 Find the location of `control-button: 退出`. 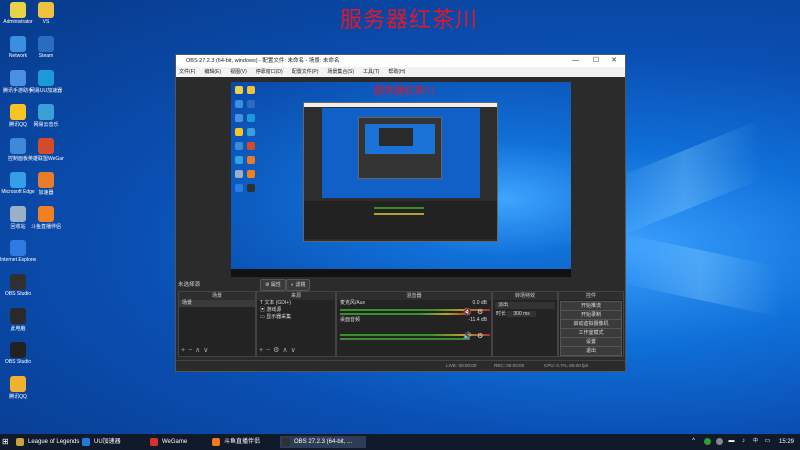

control-button: 退出 is located at coordinates (591, 351).